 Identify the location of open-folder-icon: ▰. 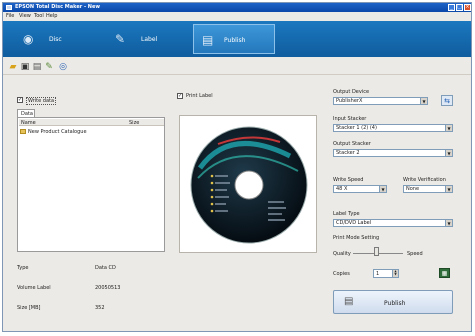
(13, 67).